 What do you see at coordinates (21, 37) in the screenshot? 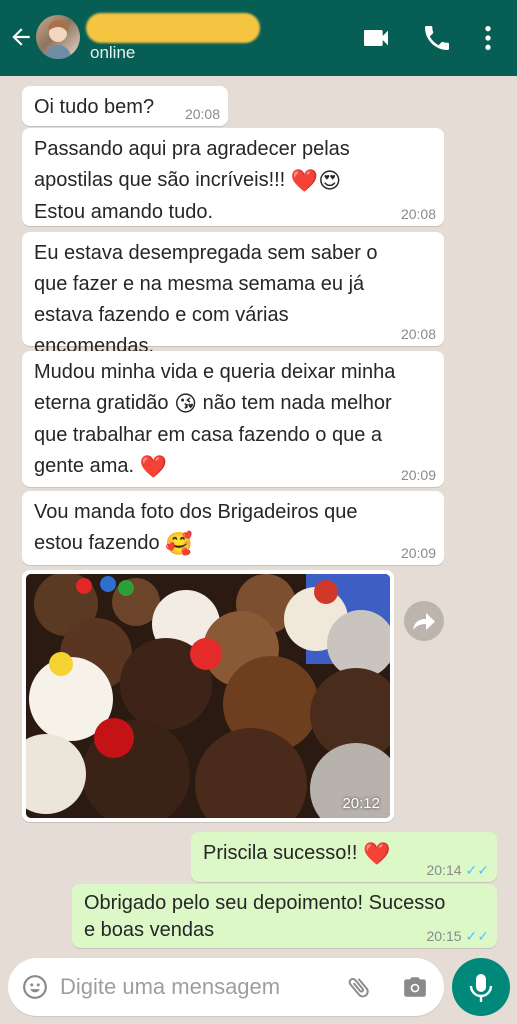
I see `back-arrow-icon` at bounding box center [21, 37].